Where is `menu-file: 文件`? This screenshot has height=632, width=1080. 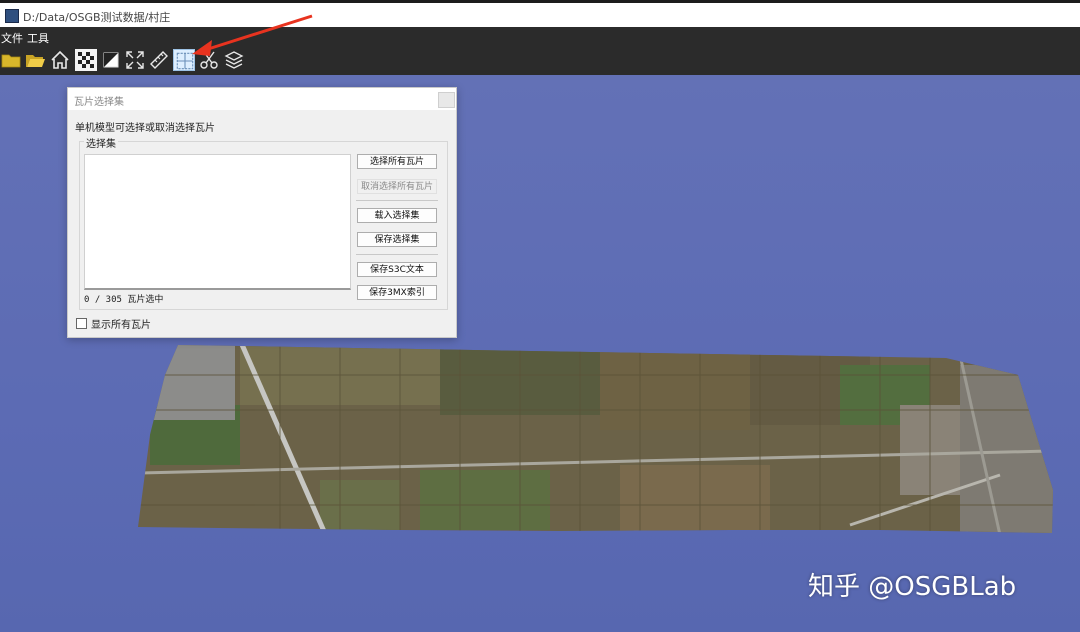
menu-file: 文件 is located at coordinates (12, 38).